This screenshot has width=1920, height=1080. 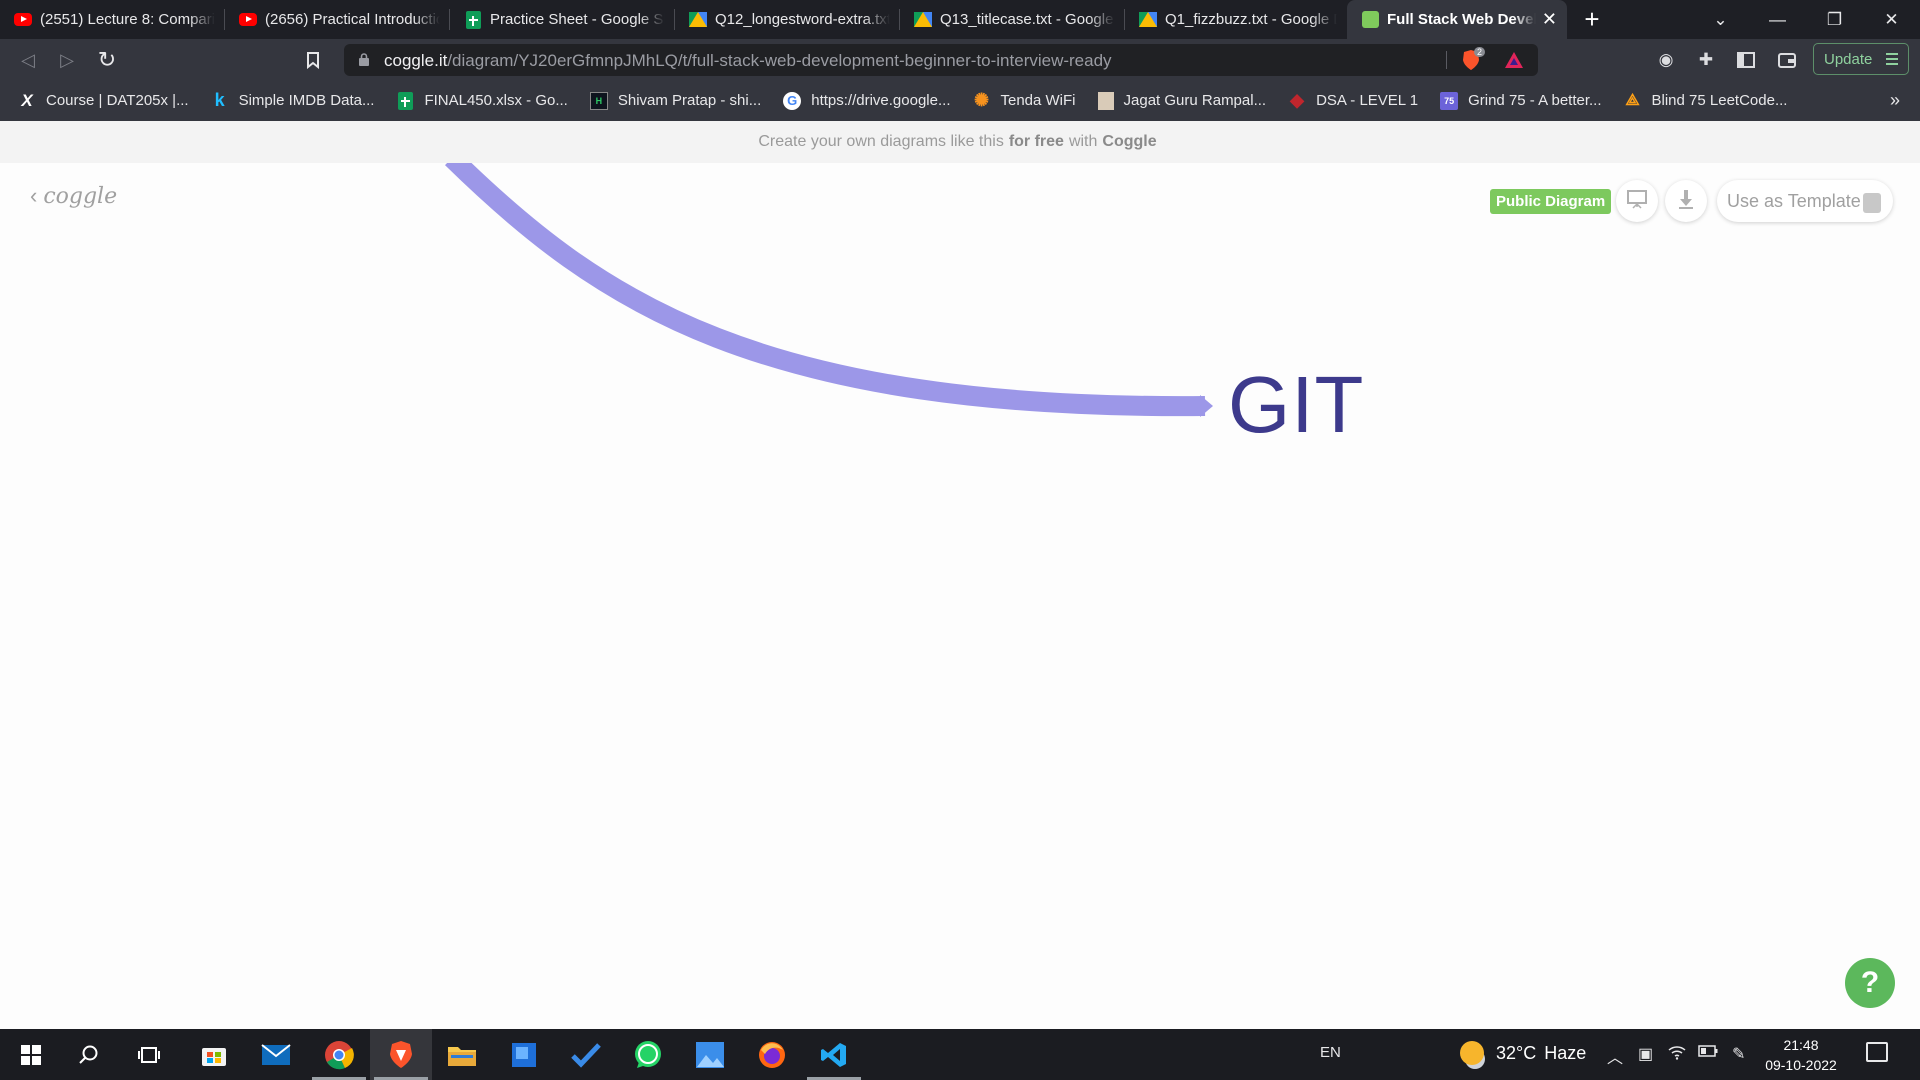 What do you see at coordinates (1251, 19) in the screenshot?
I see `tab-title: Q1_fizzbuzz.txt - Google Drive` at bounding box center [1251, 19].